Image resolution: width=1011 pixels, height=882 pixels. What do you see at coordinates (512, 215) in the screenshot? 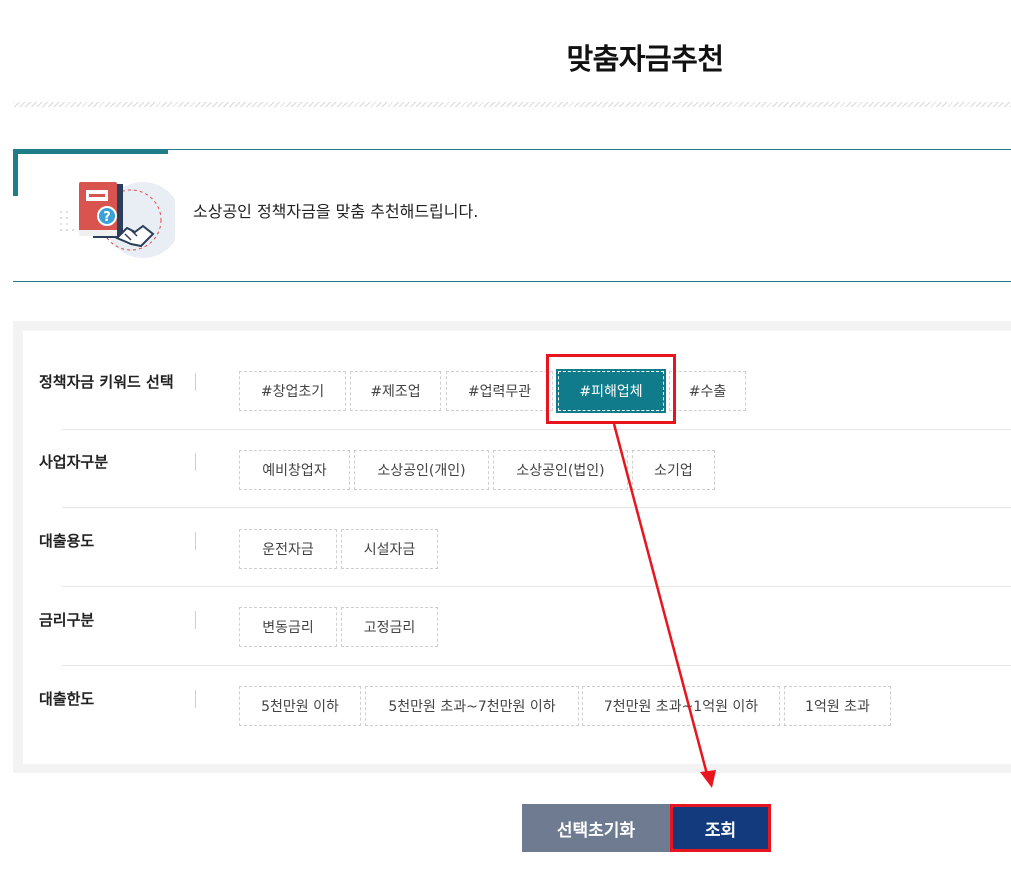
I see `intro-box: ? 소상공인 정책자금을 맞춤 추천해드립니다.` at bounding box center [512, 215].